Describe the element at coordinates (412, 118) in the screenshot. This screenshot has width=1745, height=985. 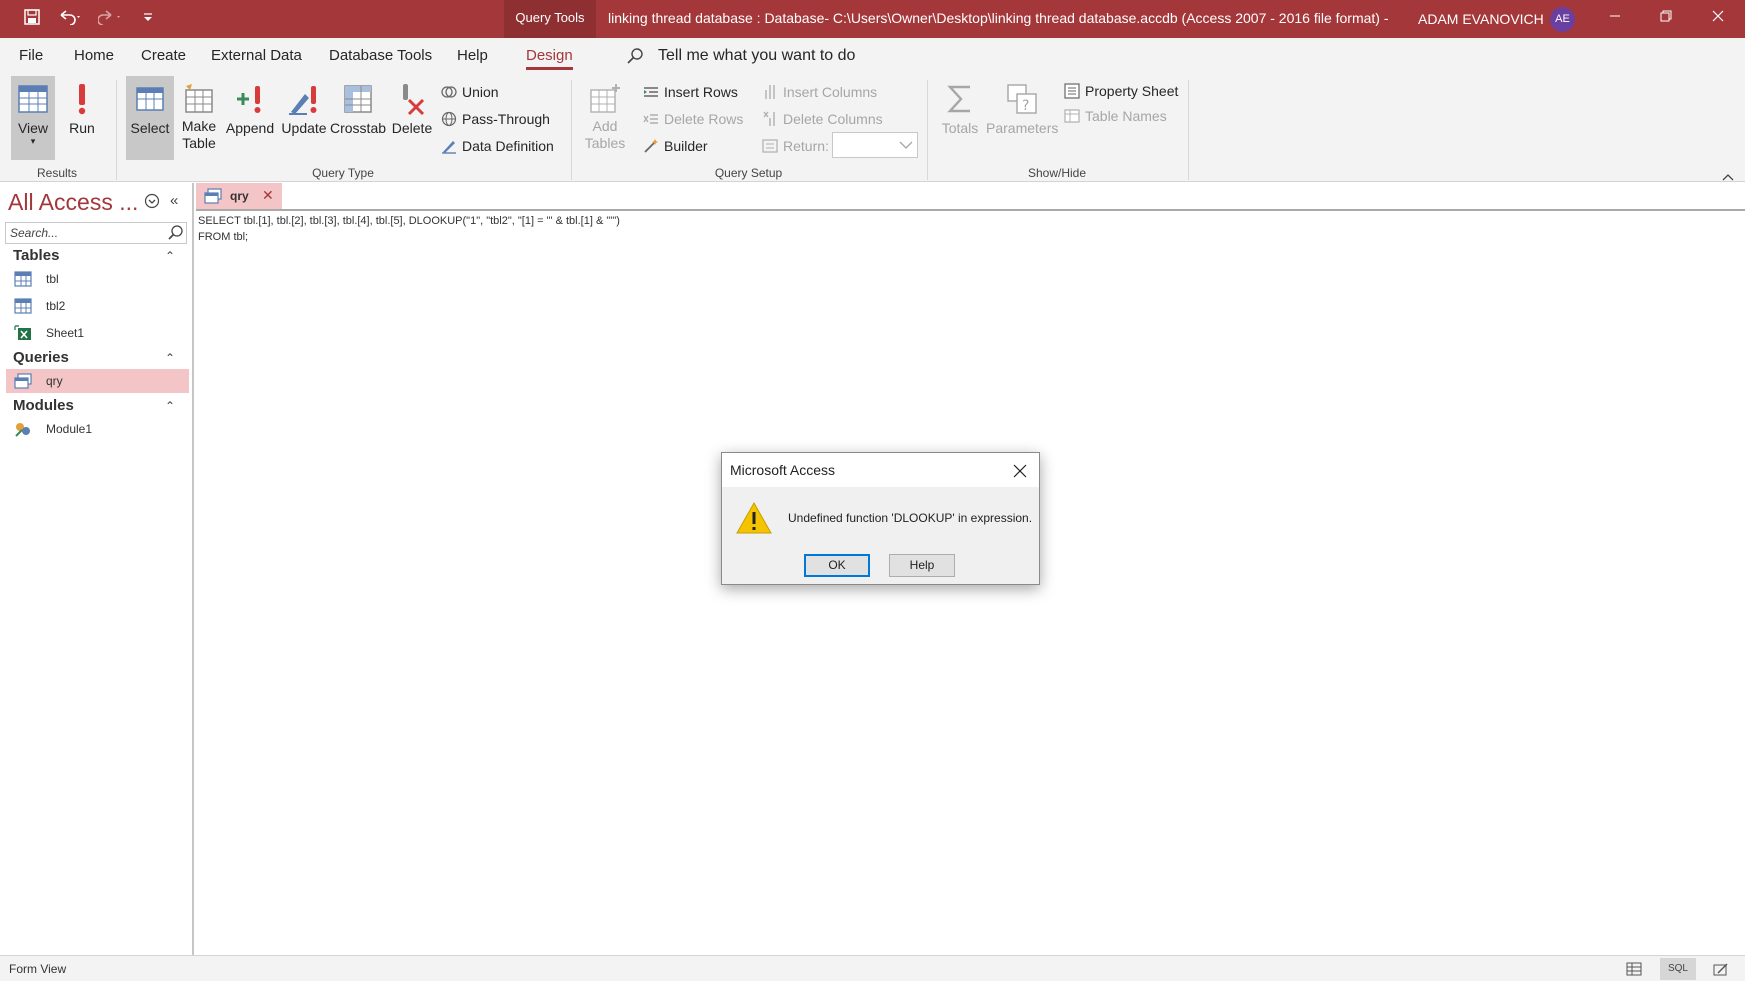
I see `delete-query-button: Delete` at that location.